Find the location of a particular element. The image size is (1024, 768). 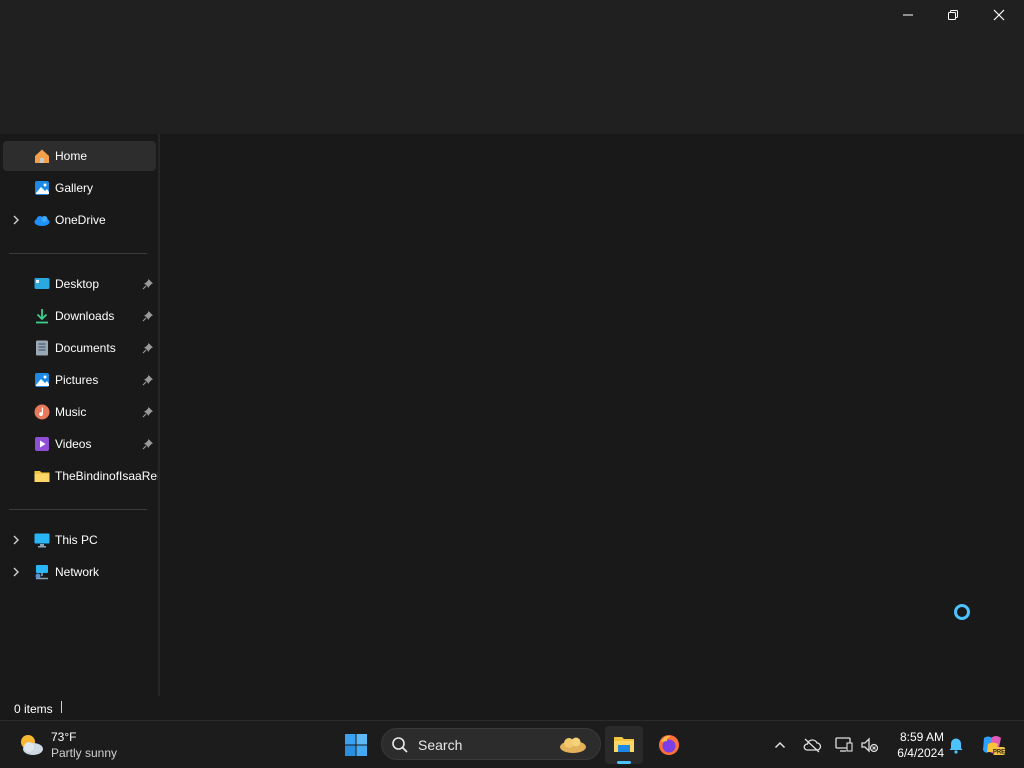

restore-icon is located at coordinates (953, 15).